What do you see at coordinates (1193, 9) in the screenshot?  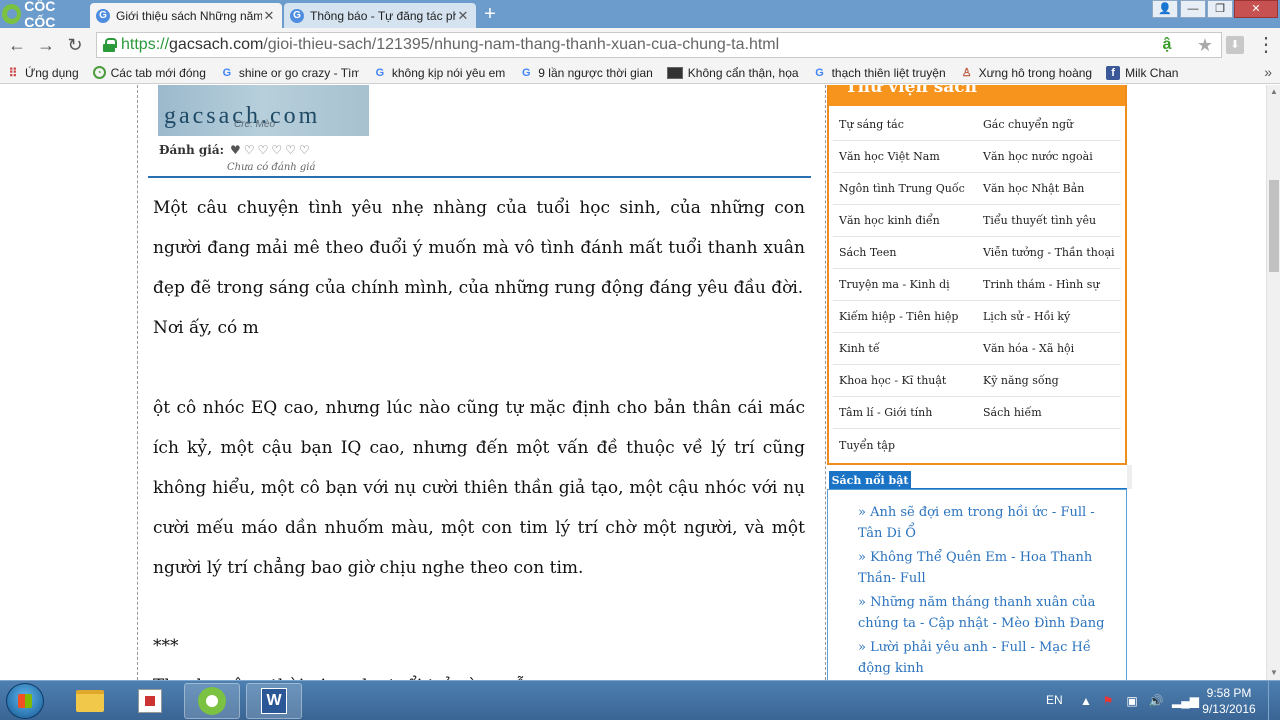 I see `minimize-button: —` at bounding box center [1193, 9].